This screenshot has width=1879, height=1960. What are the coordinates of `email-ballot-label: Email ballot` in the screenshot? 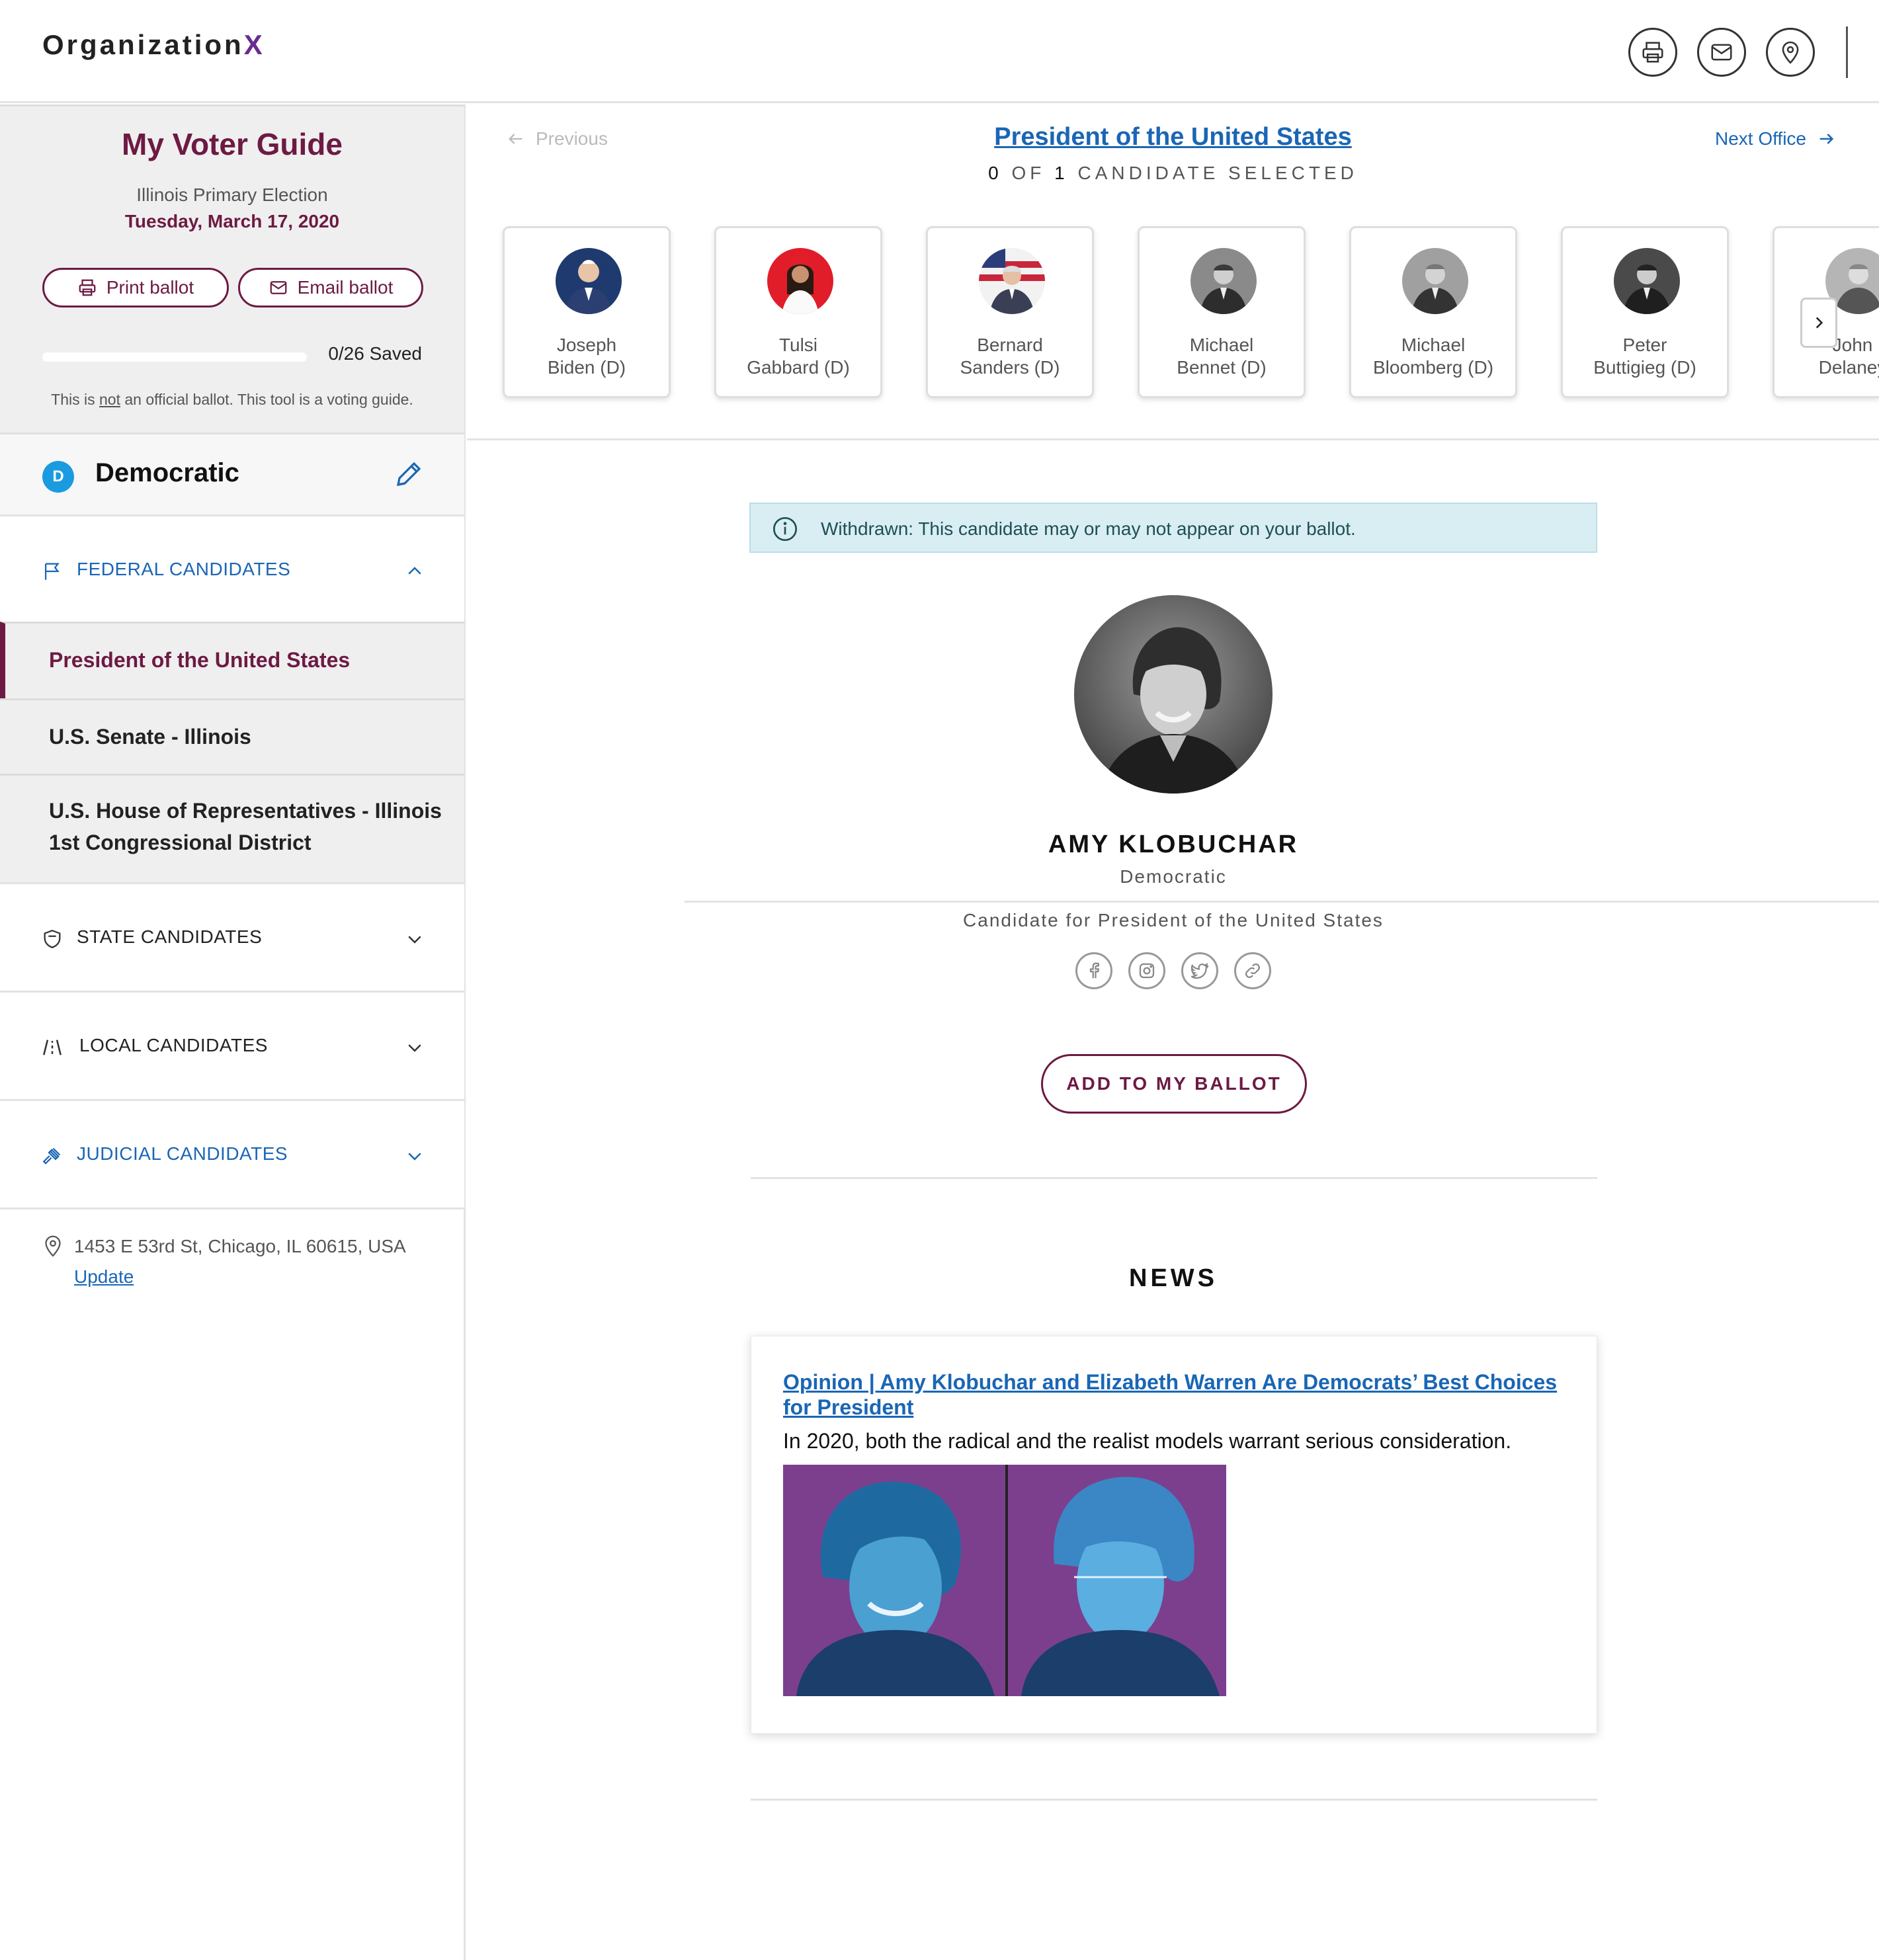 It's located at (345, 287).